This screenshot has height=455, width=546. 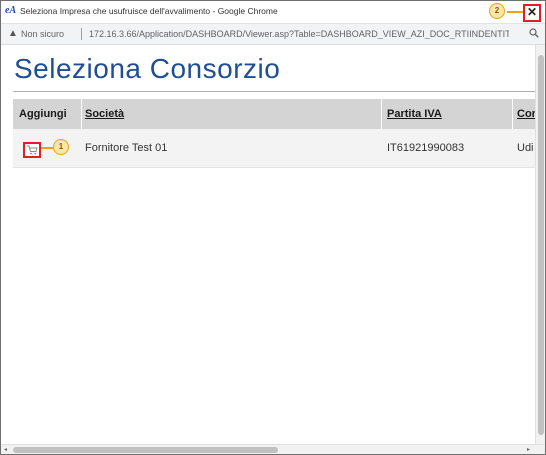 What do you see at coordinates (81, 34) in the screenshot?
I see `address-divider` at bounding box center [81, 34].